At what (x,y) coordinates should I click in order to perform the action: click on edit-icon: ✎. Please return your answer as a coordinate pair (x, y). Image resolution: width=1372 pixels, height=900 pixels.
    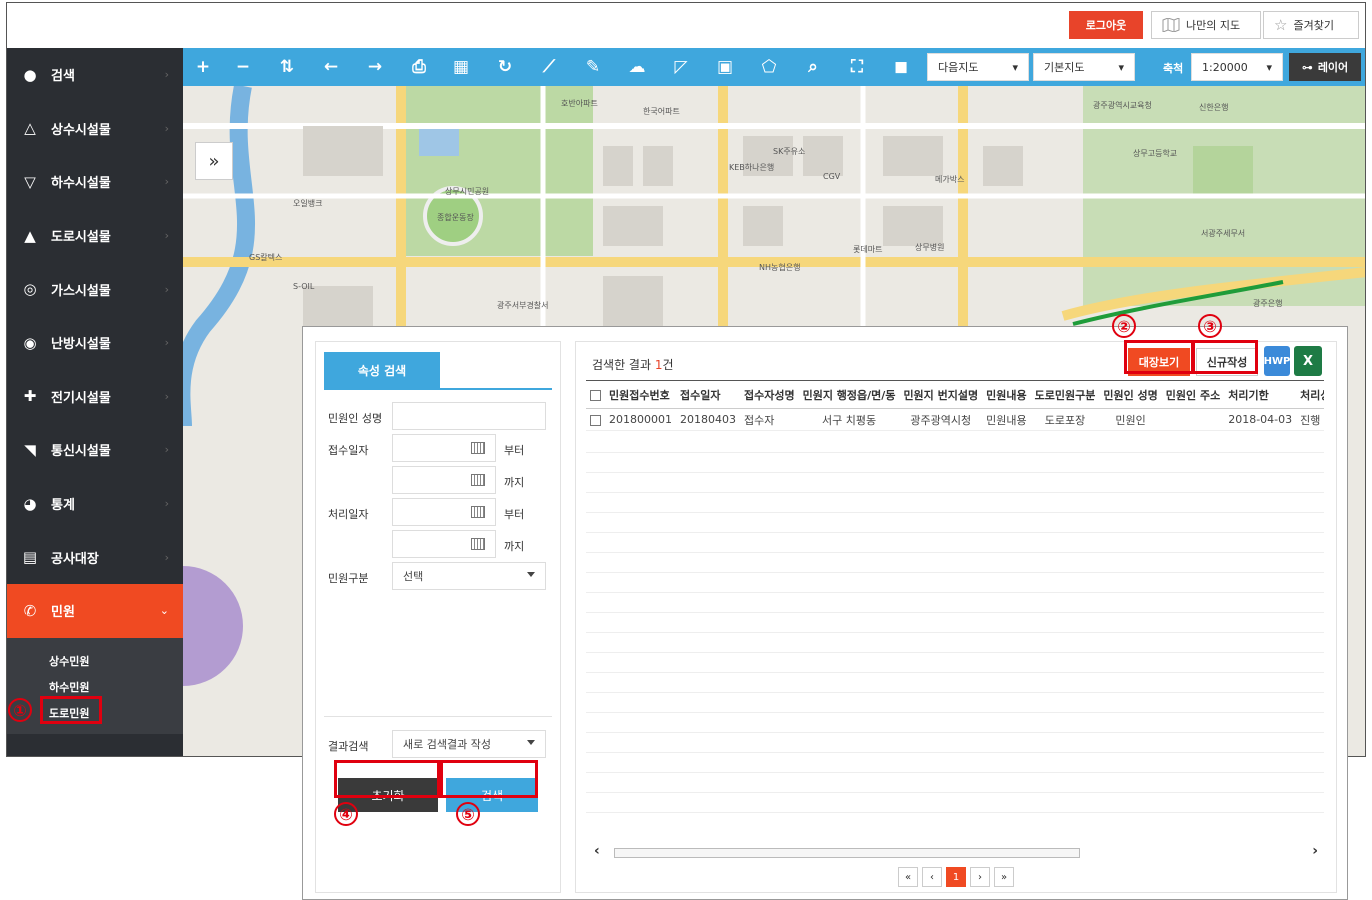
    Looking at the image, I should click on (593, 67).